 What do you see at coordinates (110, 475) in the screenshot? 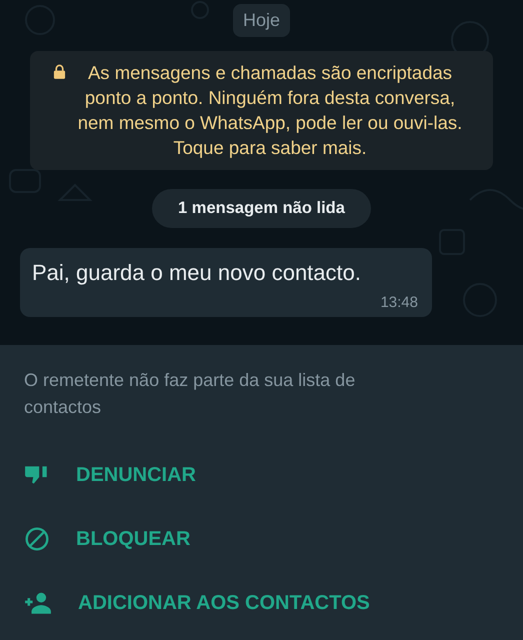
I see `report-button: DENUNCIAR` at bounding box center [110, 475].